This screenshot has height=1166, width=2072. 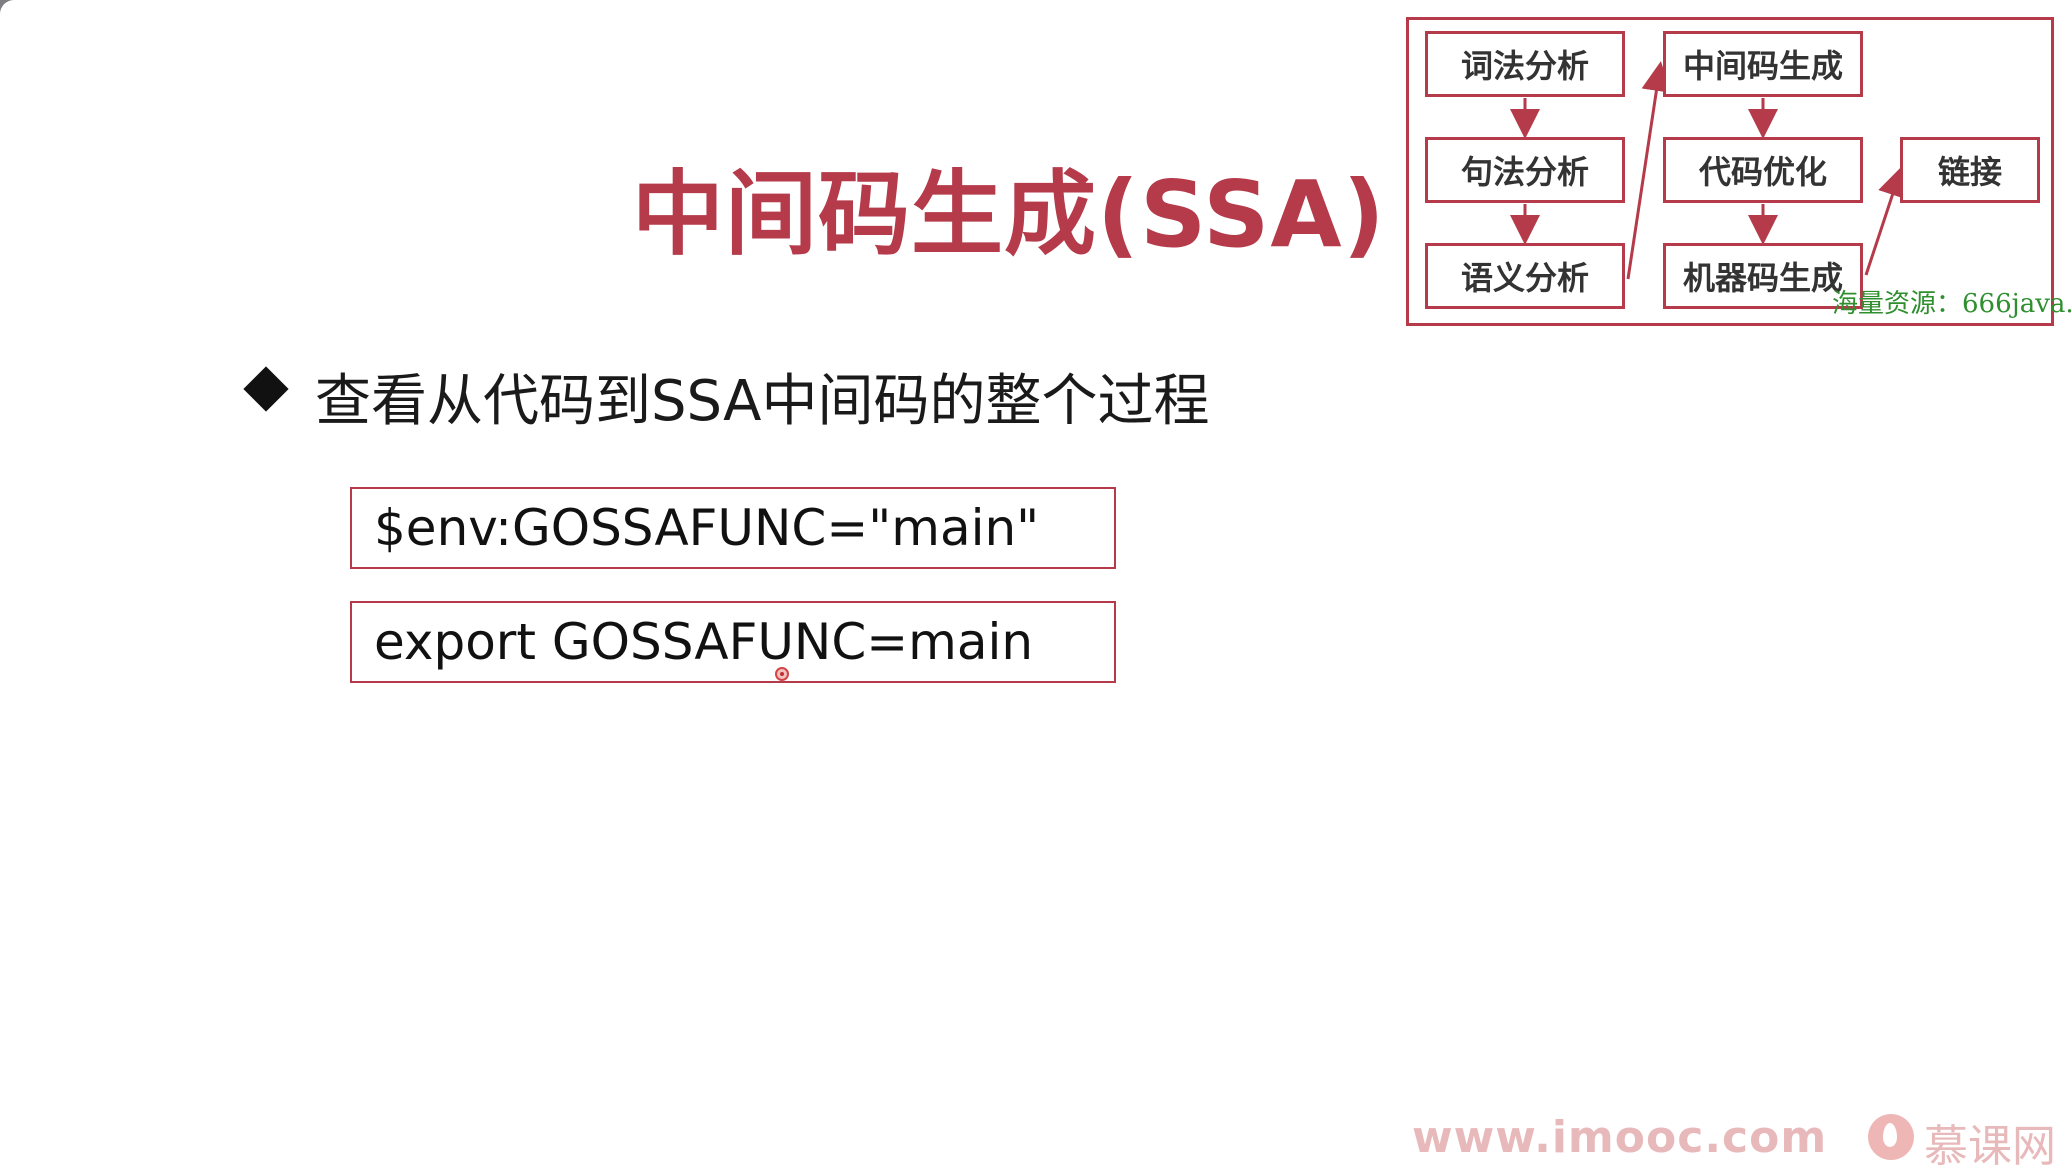 I want to click on arrow-machine-to-link, so click(x=1885, y=221).